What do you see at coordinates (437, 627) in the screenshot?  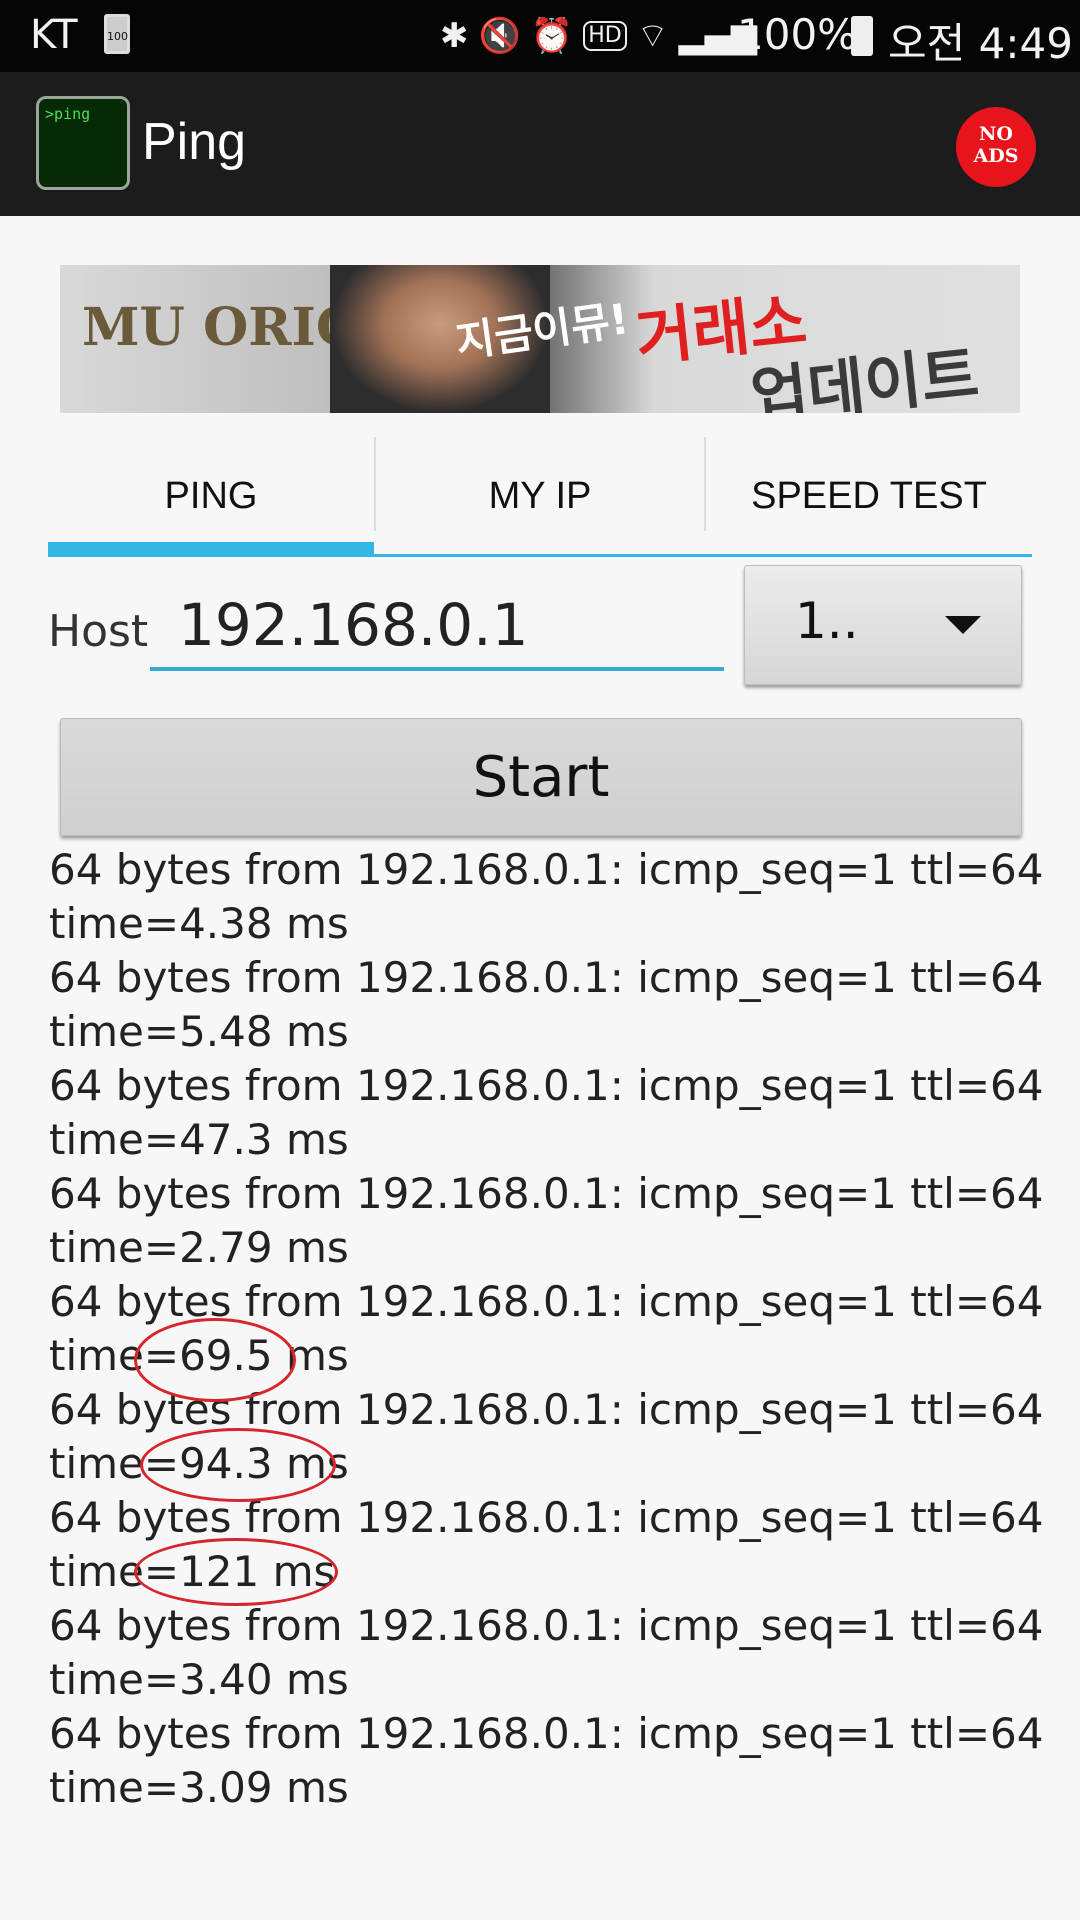 I see `host-input` at bounding box center [437, 627].